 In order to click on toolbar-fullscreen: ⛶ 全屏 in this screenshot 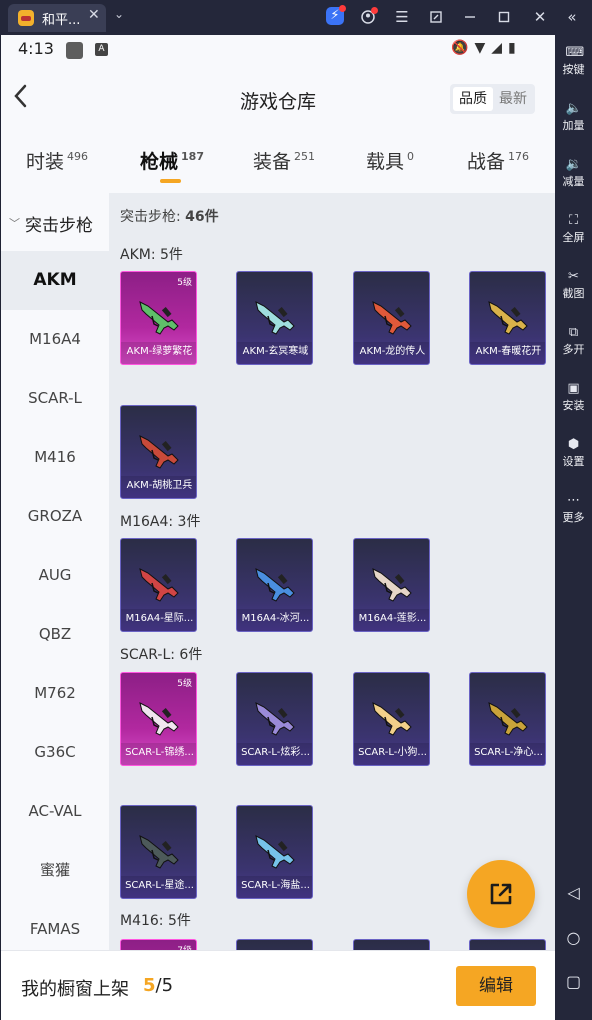, I will do `click(573, 231)`.